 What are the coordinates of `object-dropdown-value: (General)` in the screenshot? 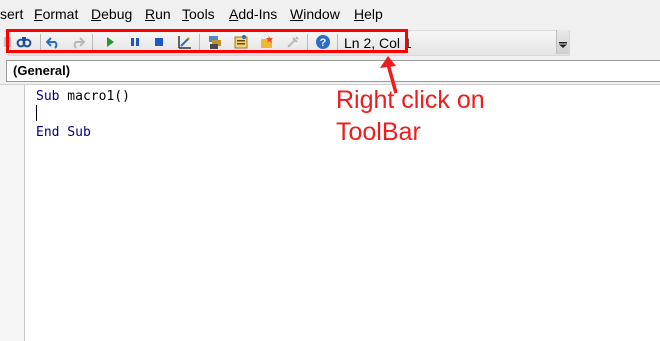 It's located at (42, 70).